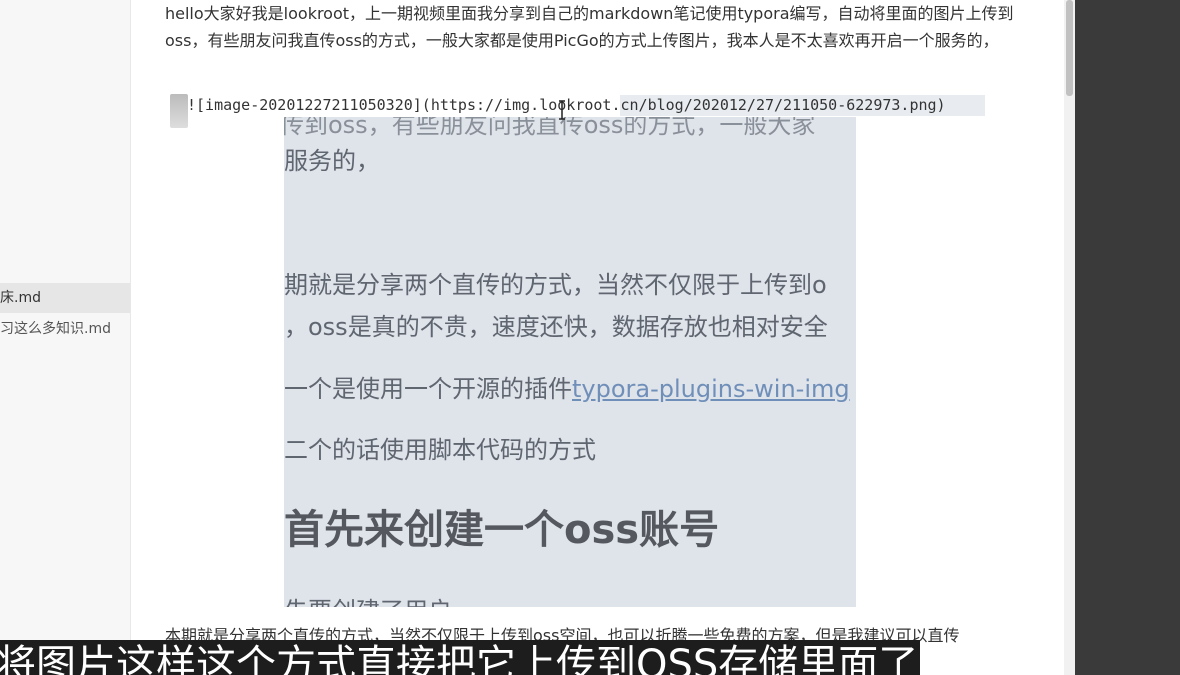 Image resolution: width=1180 pixels, height=675 pixels. Describe the element at coordinates (332, 161) in the screenshot. I see `preview-text-line: 服务的，` at that location.